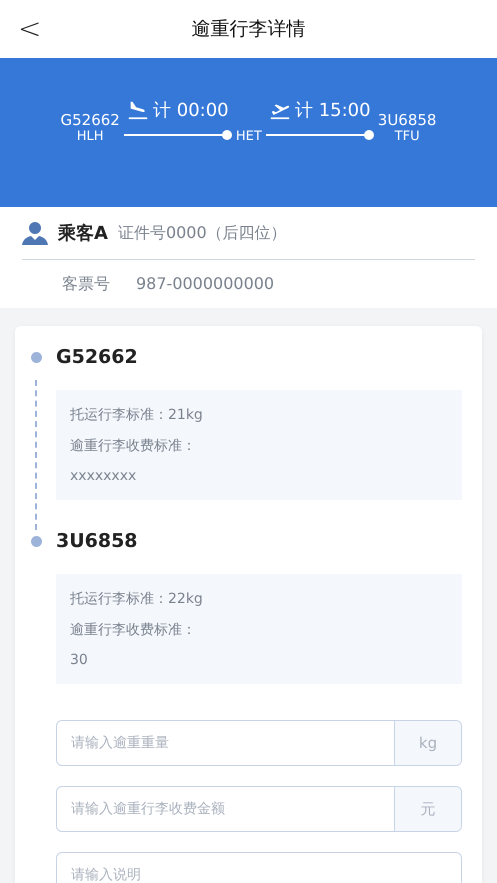 This screenshot has width=497, height=883. Describe the element at coordinates (35, 233) in the screenshot. I see `person-icon` at that location.